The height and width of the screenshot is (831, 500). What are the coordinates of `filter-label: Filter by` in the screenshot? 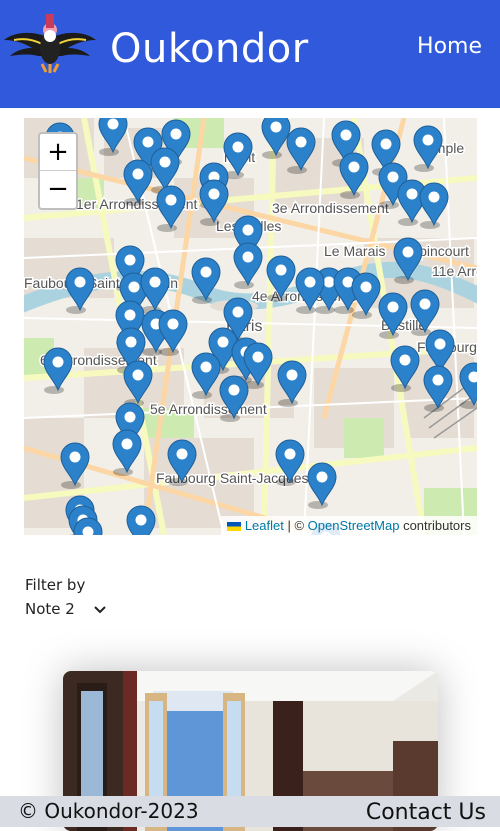 It's located at (55, 585).